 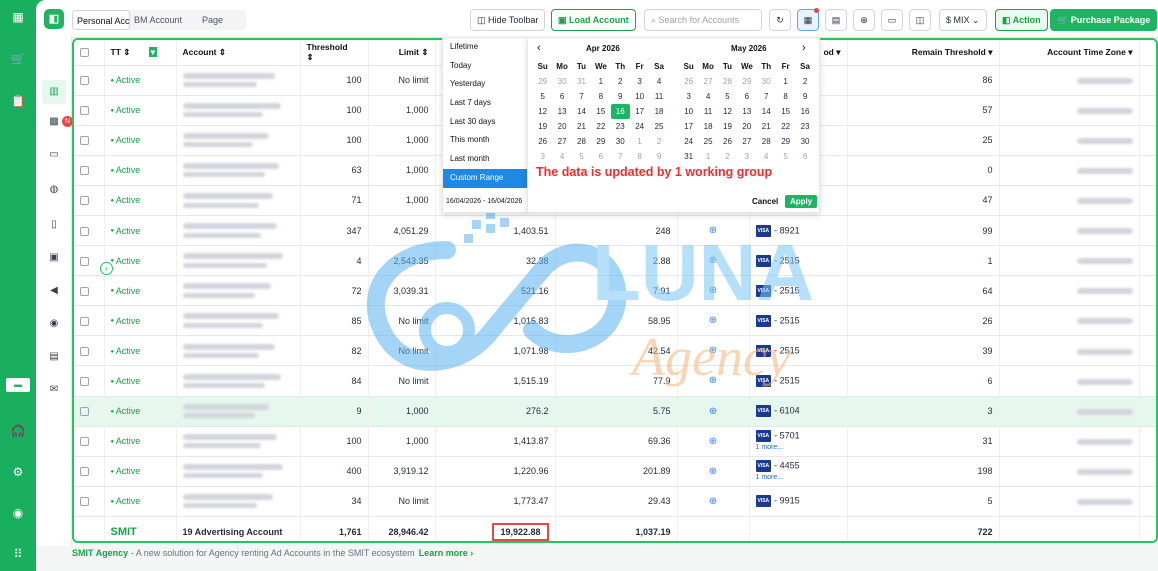 What do you see at coordinates (446, 553) in the screenshot?
I see `learn-more-link: Learn more ›` at bounding box center [446, 553].